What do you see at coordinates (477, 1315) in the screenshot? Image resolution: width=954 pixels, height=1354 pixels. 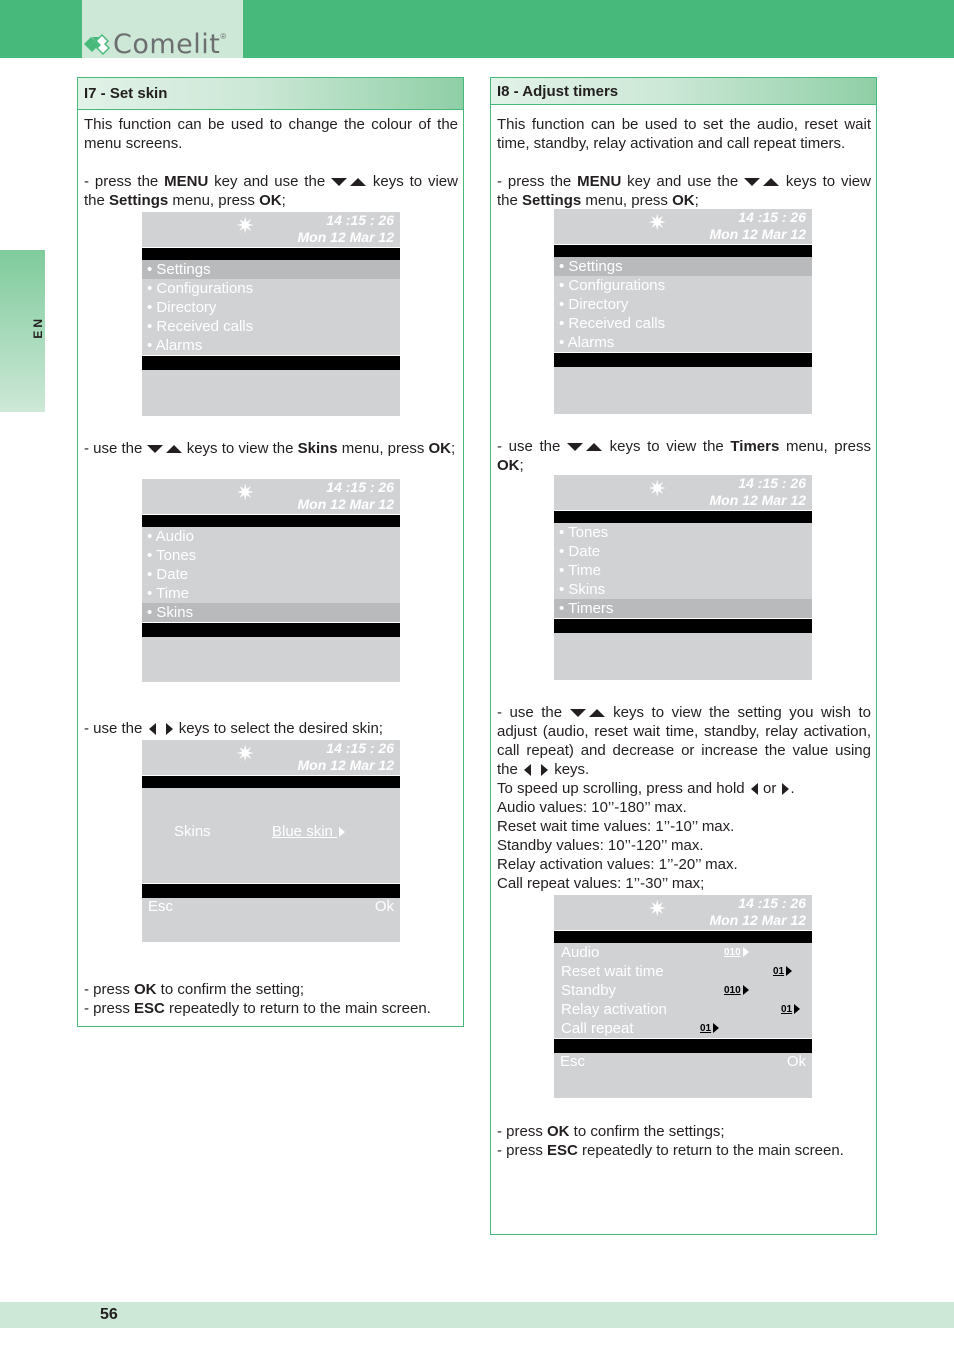 I see `footer-band` at bounding box center [477, 1315].